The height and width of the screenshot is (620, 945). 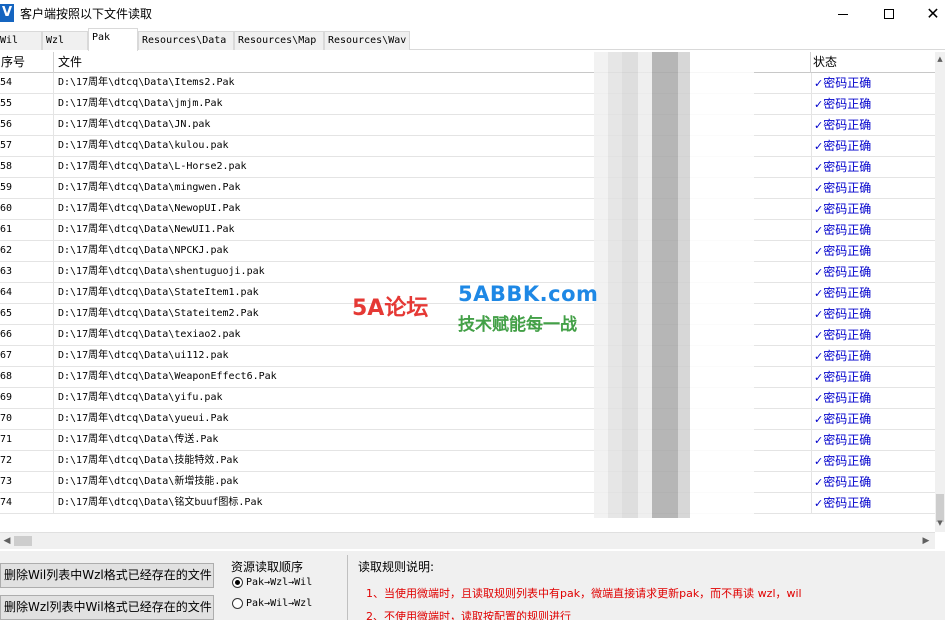 I want to click on table-row: 64 D:\17周年\dtcq\Data\StateItem1.pak ✓密码正确, so click(x=467, y=293).